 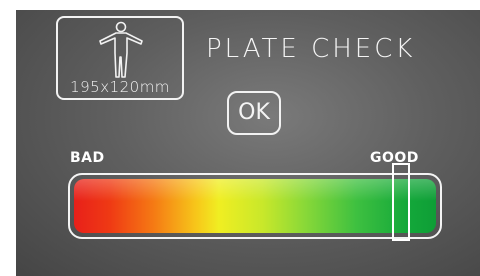 I want to click on plate-size-panel: 195x120mm, so click(x=120, y=58).